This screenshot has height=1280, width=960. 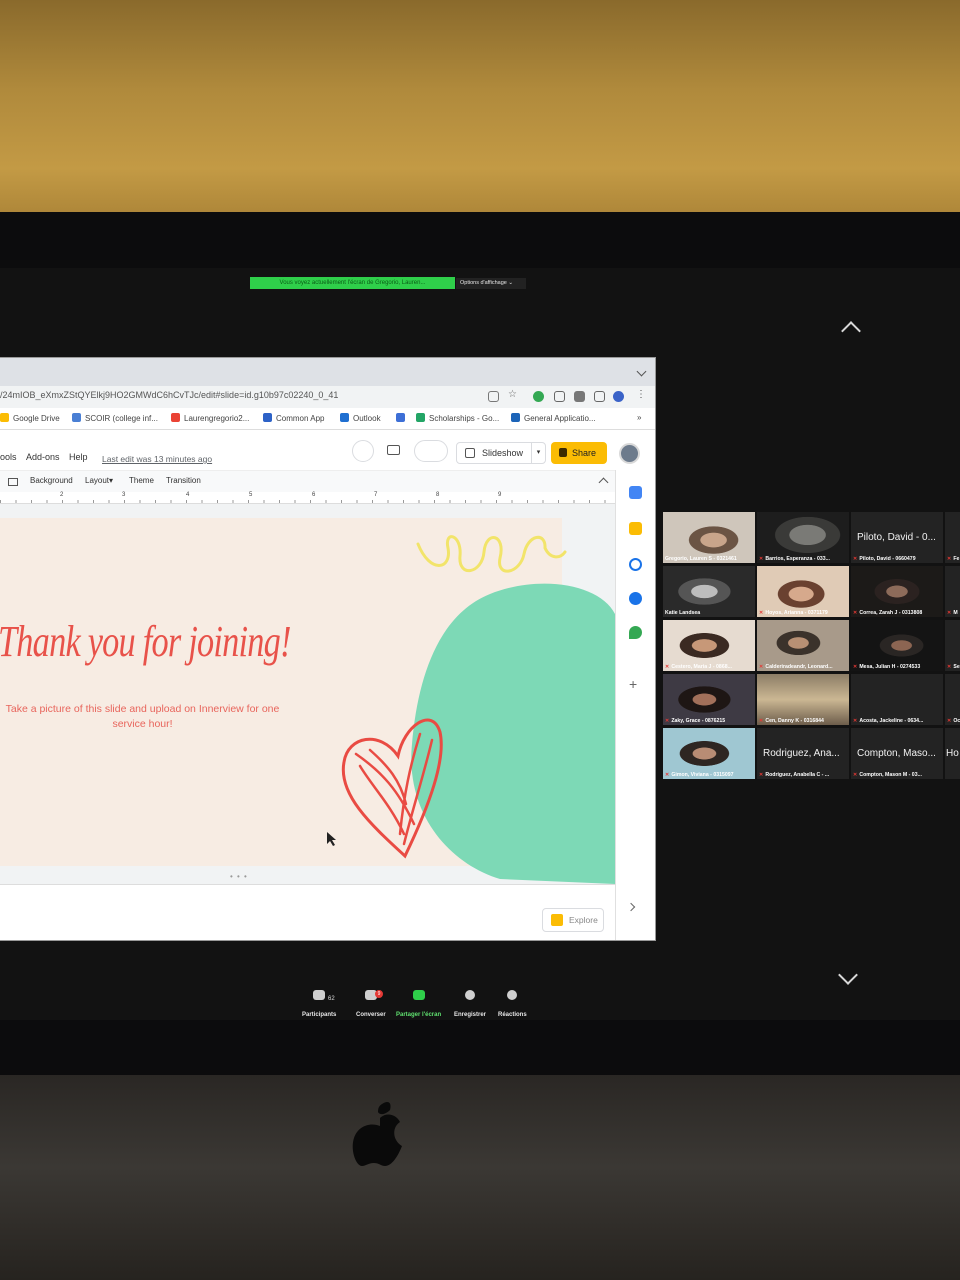 What do you see at coordinates (344, 417) in the screenshot?
I see `outlook-icon` at bounding box center [344, 417].